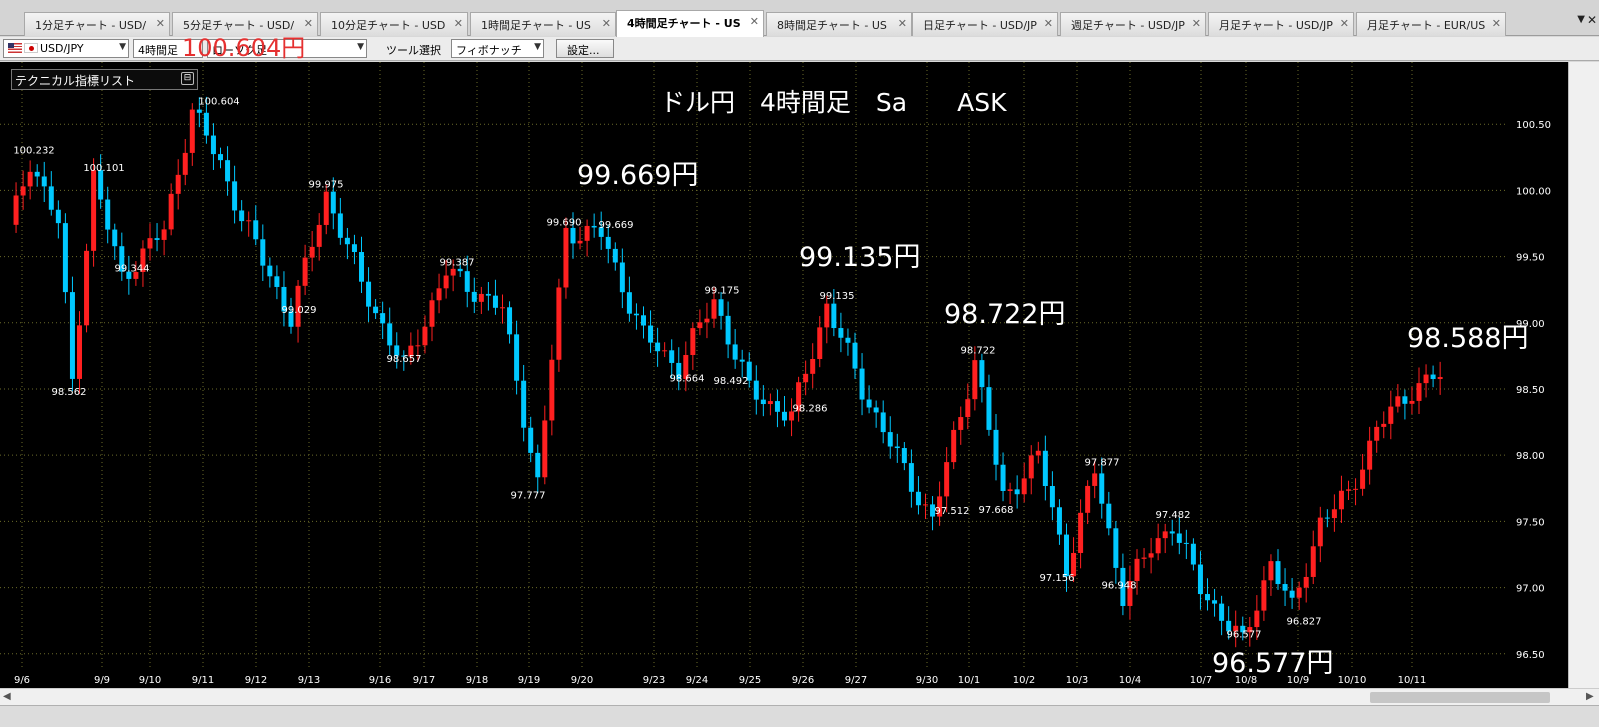  I want to click on scroll-right-icon: ▶, so click(1590, 696).